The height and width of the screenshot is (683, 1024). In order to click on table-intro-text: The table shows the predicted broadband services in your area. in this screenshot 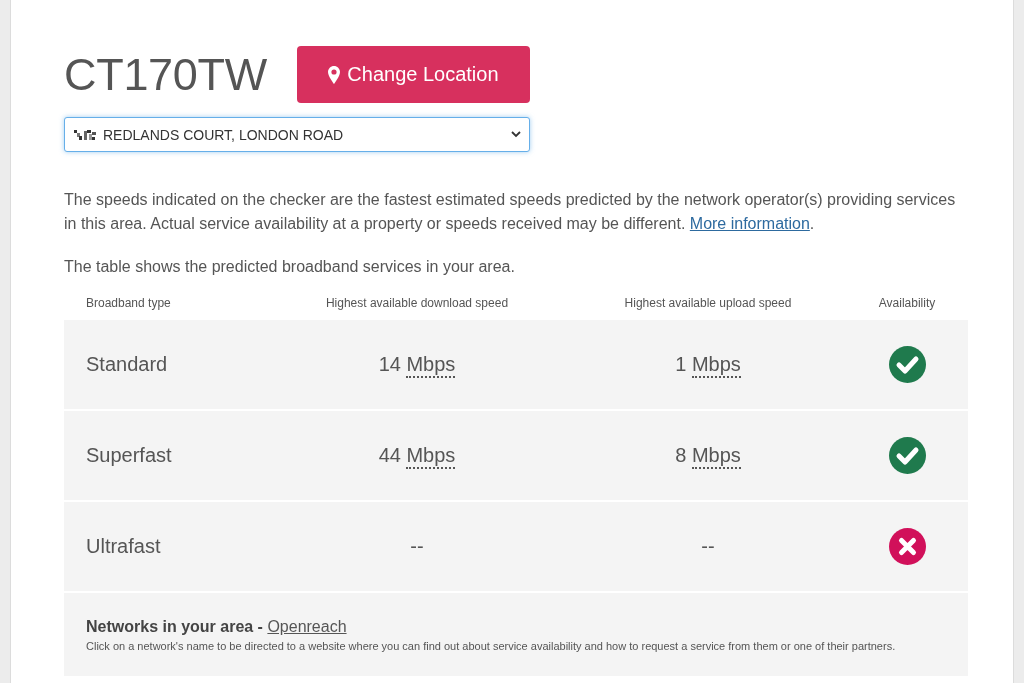, I will do `click(290, 267)`.